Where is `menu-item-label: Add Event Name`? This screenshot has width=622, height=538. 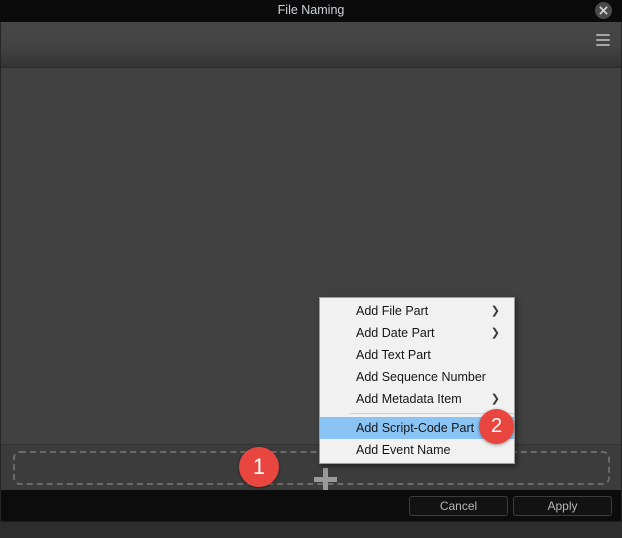 menu-item-label: Add Event Name is located at coordinates (403, 450).